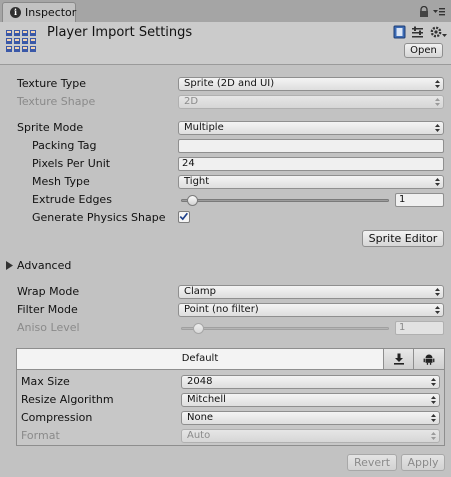 This screenshot has width=451, height=477. I want to click on extrude-edges-slider-thumb, so click(193, 200).